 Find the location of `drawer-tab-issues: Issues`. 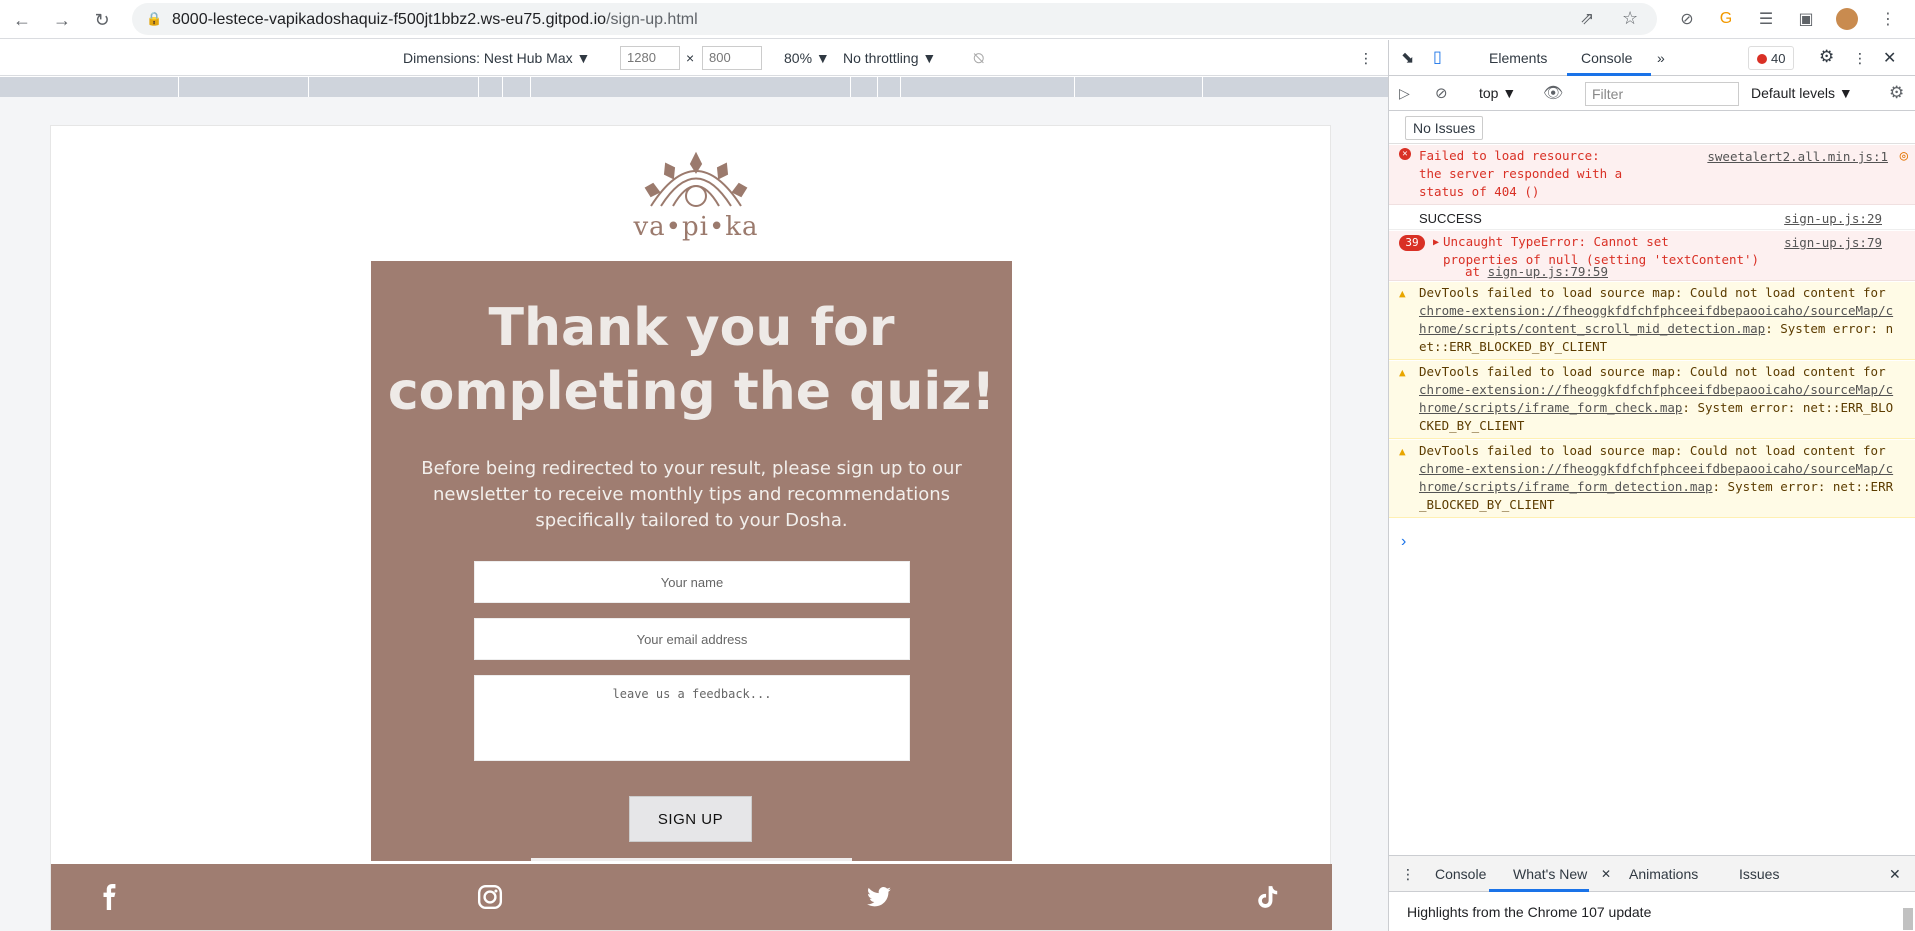

drawer-tab-issues: Issues is located at coordinates (1759, 874).